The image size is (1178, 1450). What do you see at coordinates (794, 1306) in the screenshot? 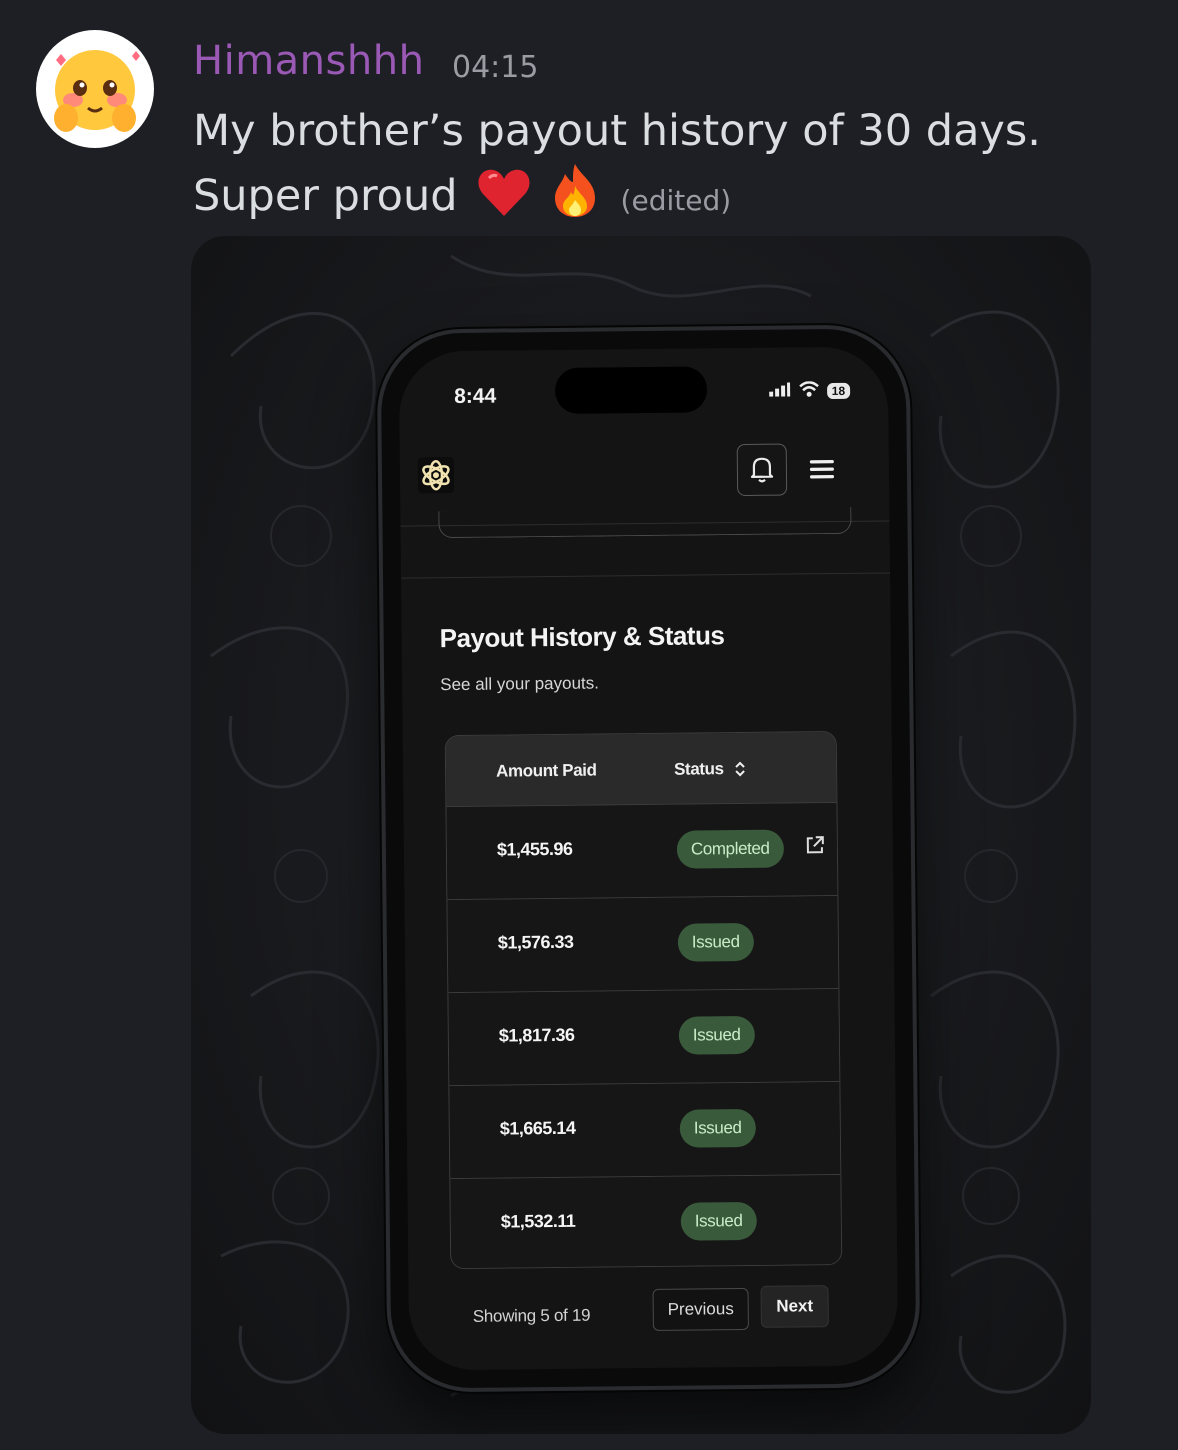
I see `next-button: Next` at bounding box center [794, 1306].